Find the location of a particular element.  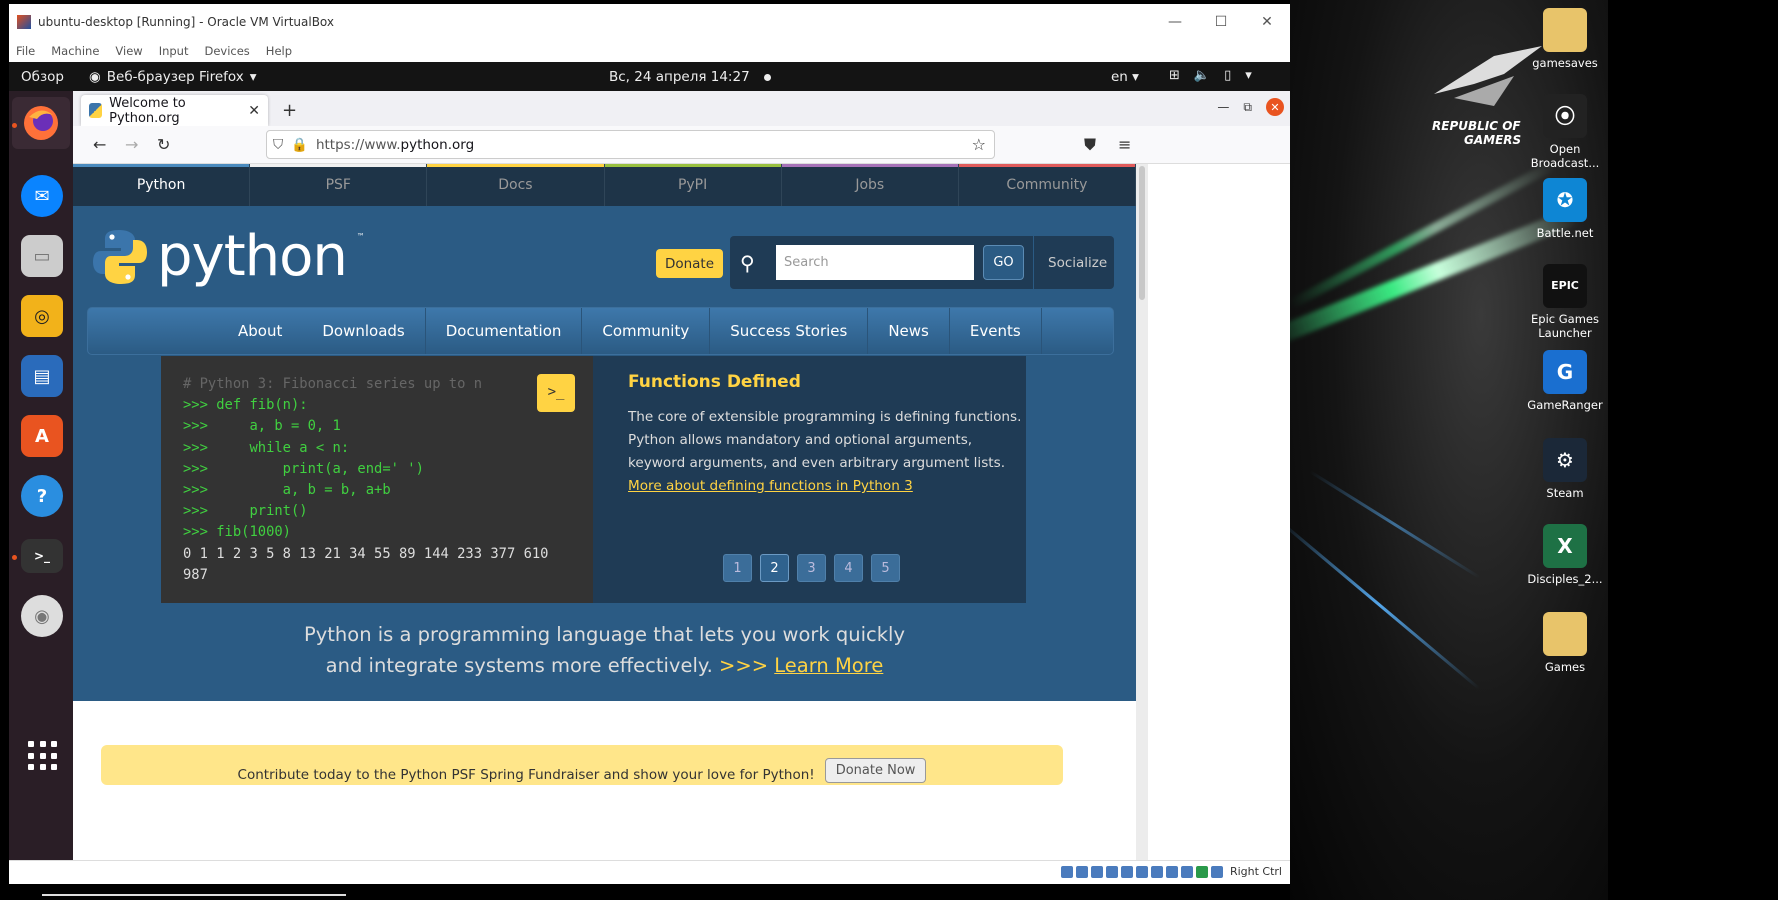

shield-icon: ⛉ is located at coordinates (278, 145).